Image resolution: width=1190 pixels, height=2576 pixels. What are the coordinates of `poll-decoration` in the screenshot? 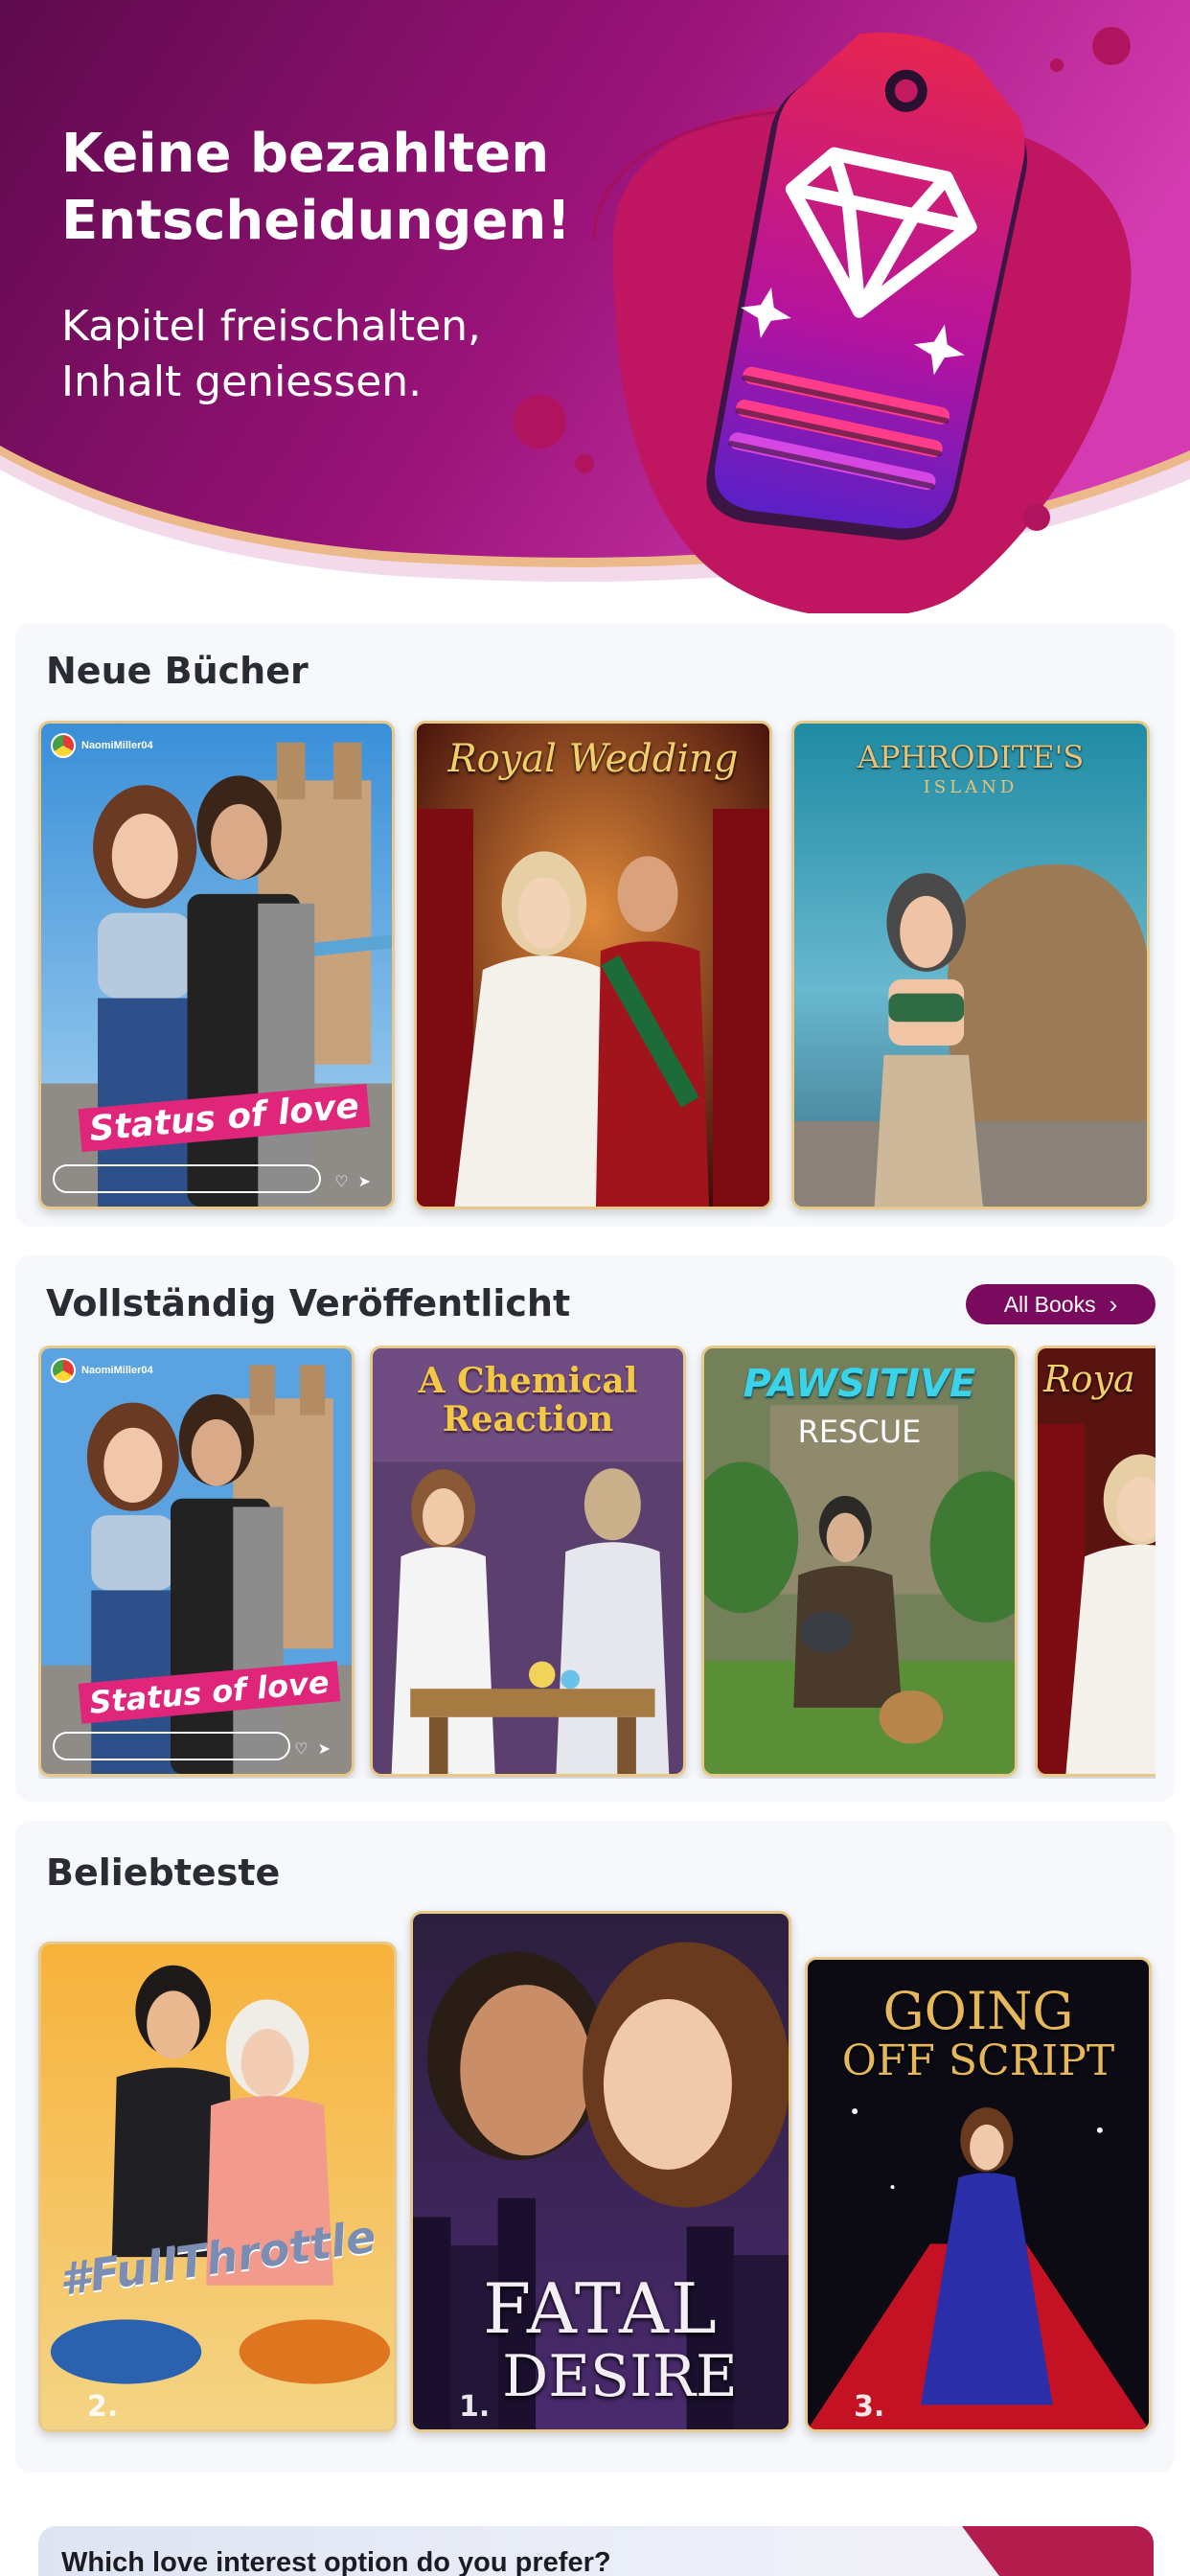 It's located at (1058, 2551).